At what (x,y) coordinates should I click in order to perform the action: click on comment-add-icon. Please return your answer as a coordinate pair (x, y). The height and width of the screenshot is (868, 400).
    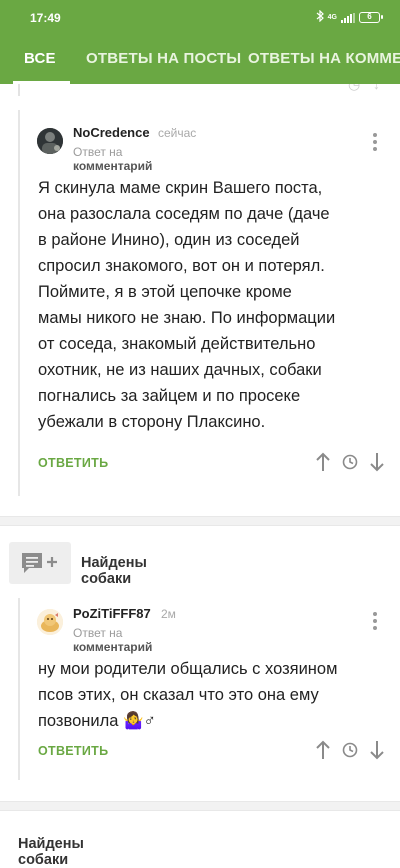
    Looking at the image, I should click on (40, 563).